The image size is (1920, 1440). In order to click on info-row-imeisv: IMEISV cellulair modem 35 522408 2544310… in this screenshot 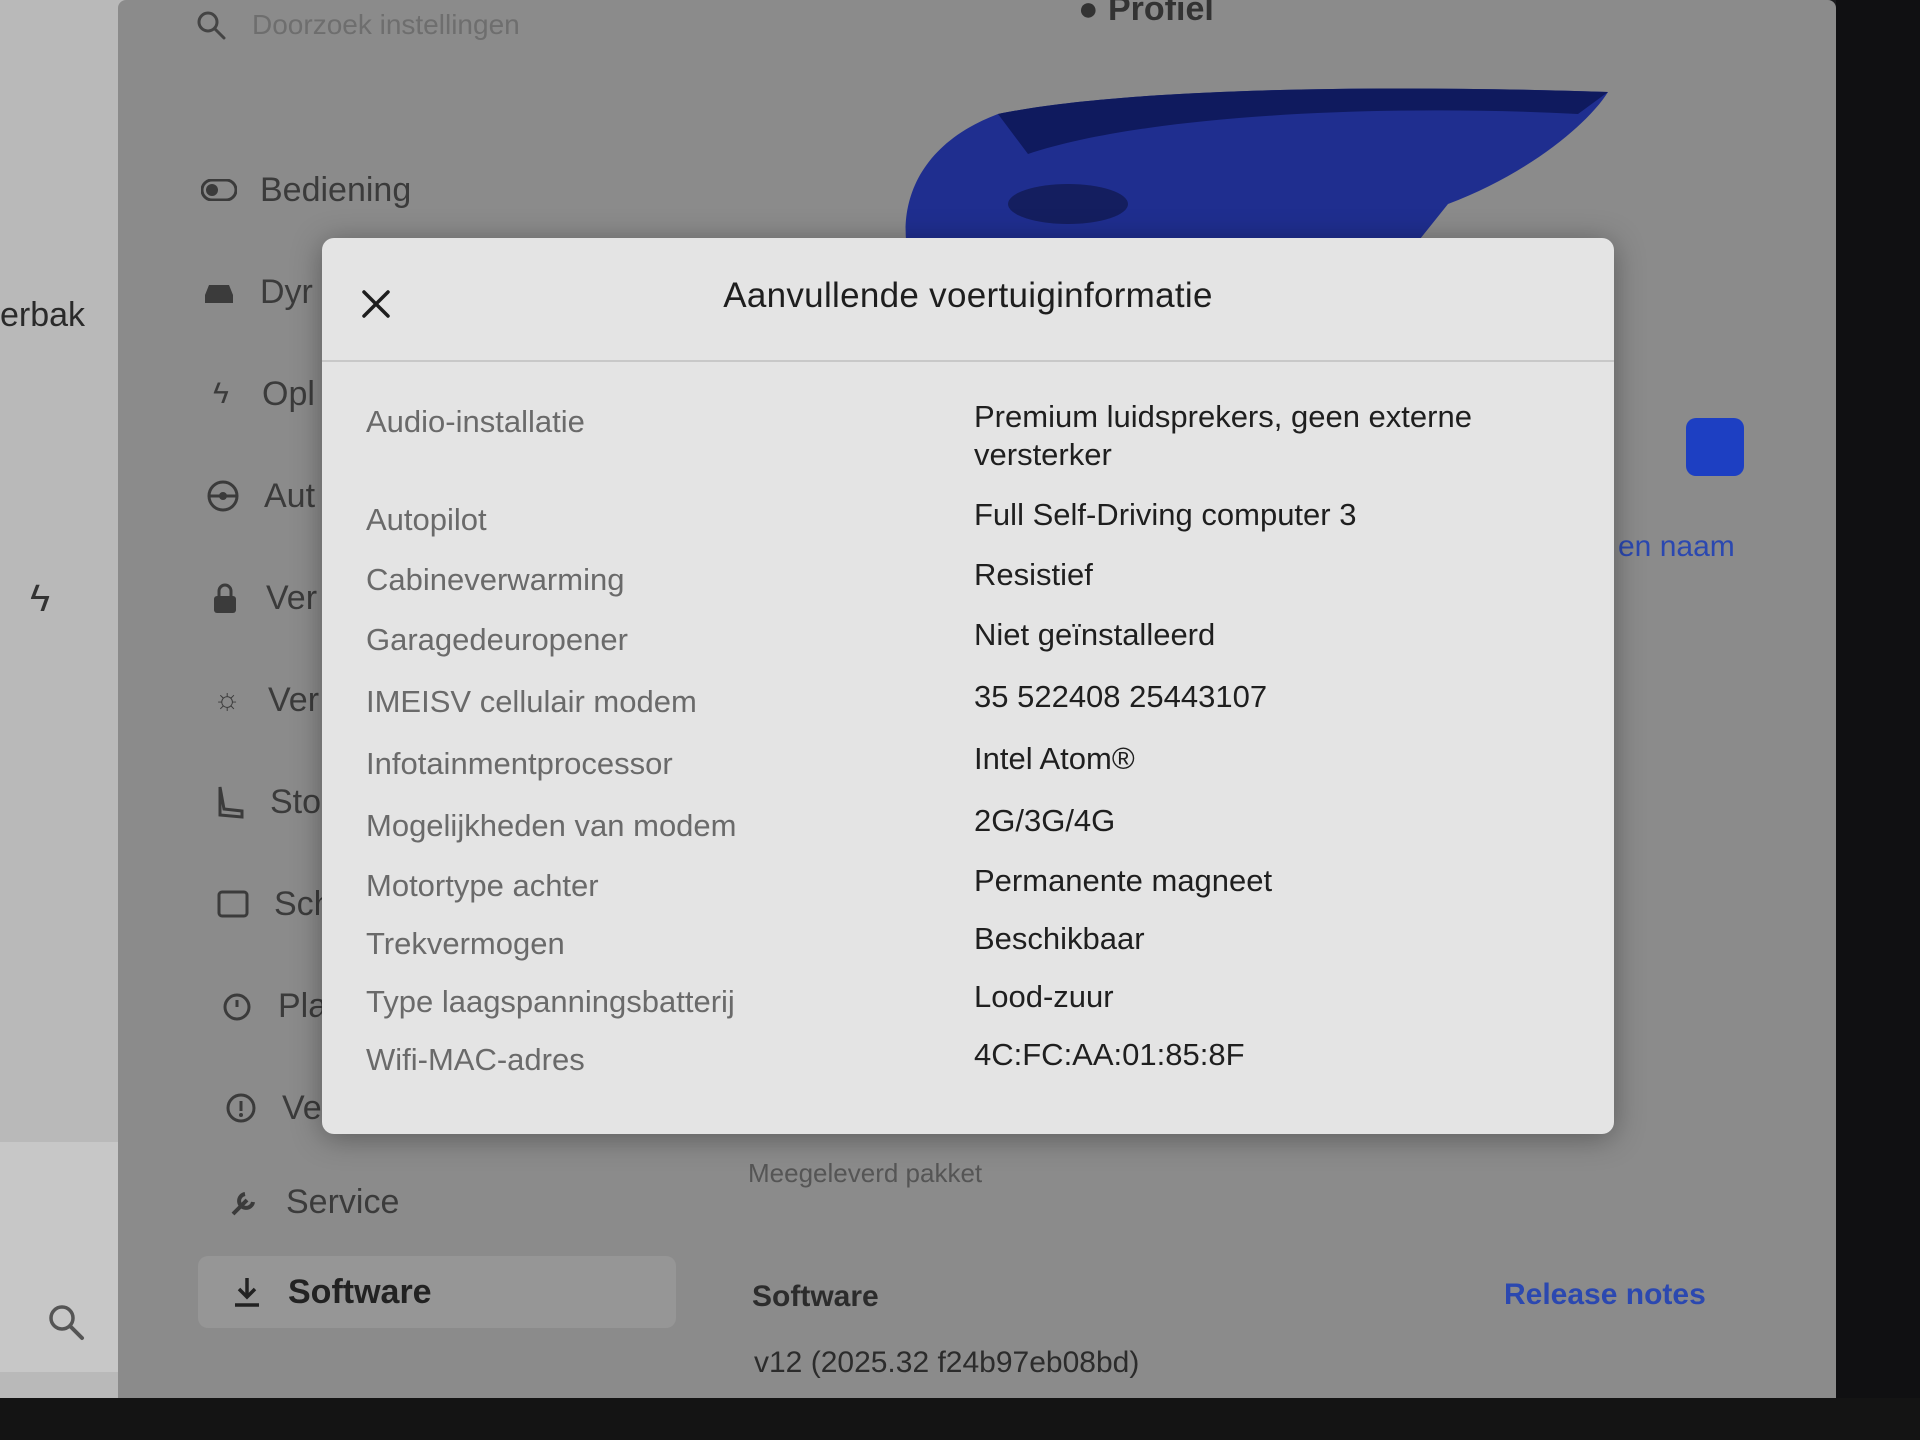, I will do `click(971, 699)`.